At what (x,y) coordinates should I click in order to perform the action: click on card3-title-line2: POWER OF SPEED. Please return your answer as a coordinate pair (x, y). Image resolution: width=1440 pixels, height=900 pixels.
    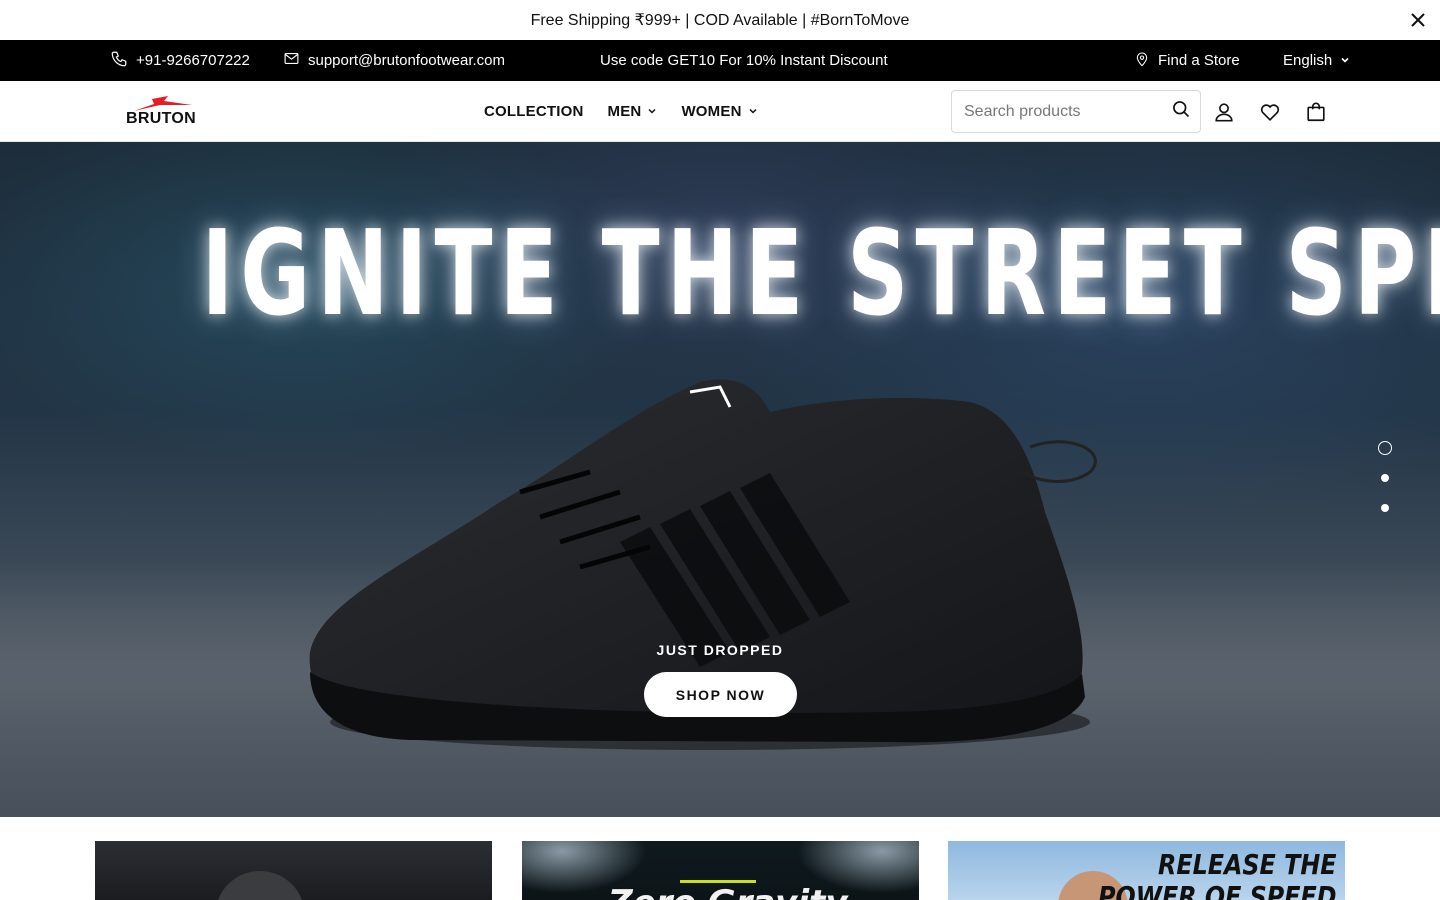
    Looking at the image, I should click on (1217, 890).